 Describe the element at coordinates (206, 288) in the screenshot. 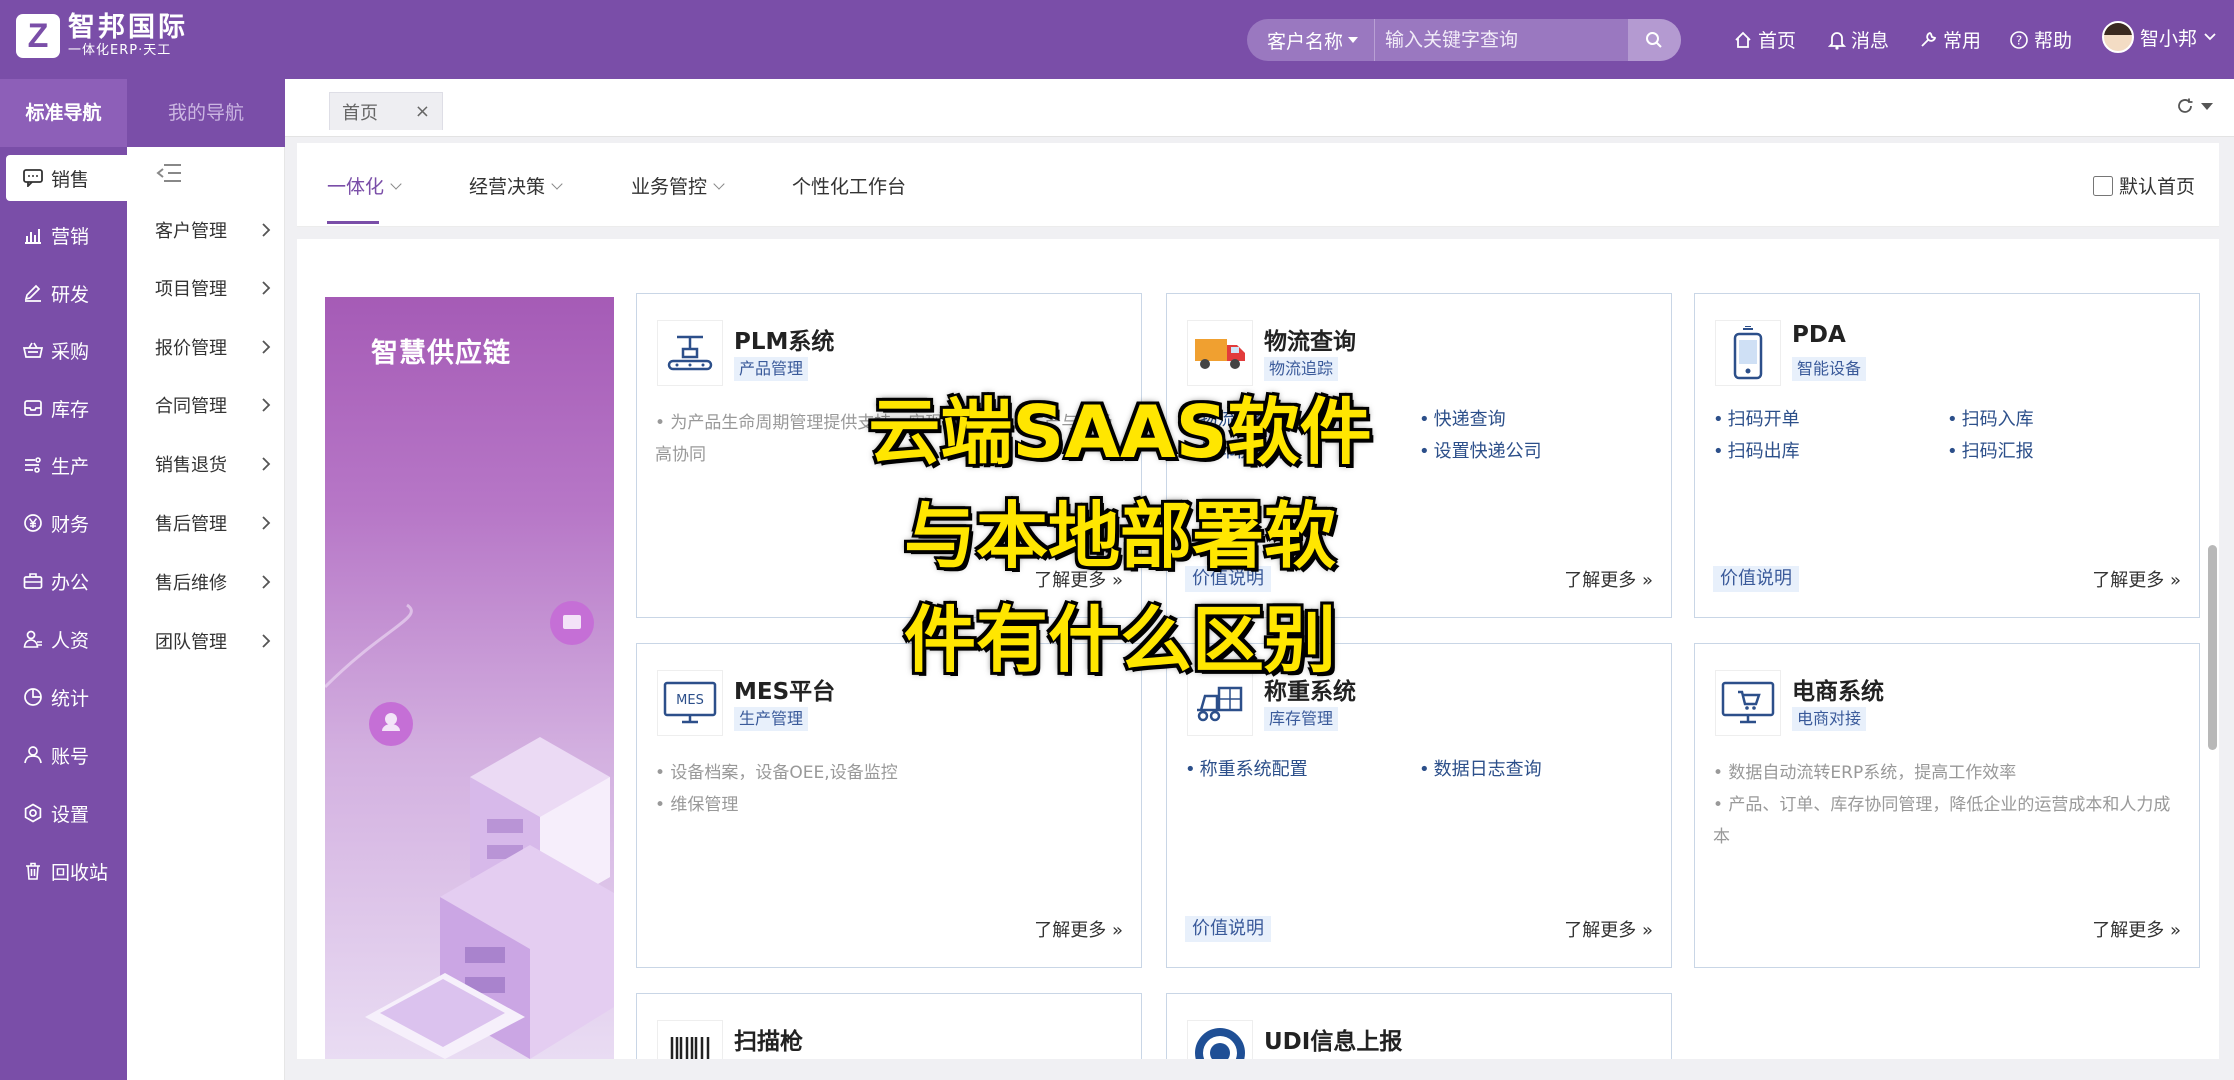

I see `submenu-project: 项目管理` at that location.